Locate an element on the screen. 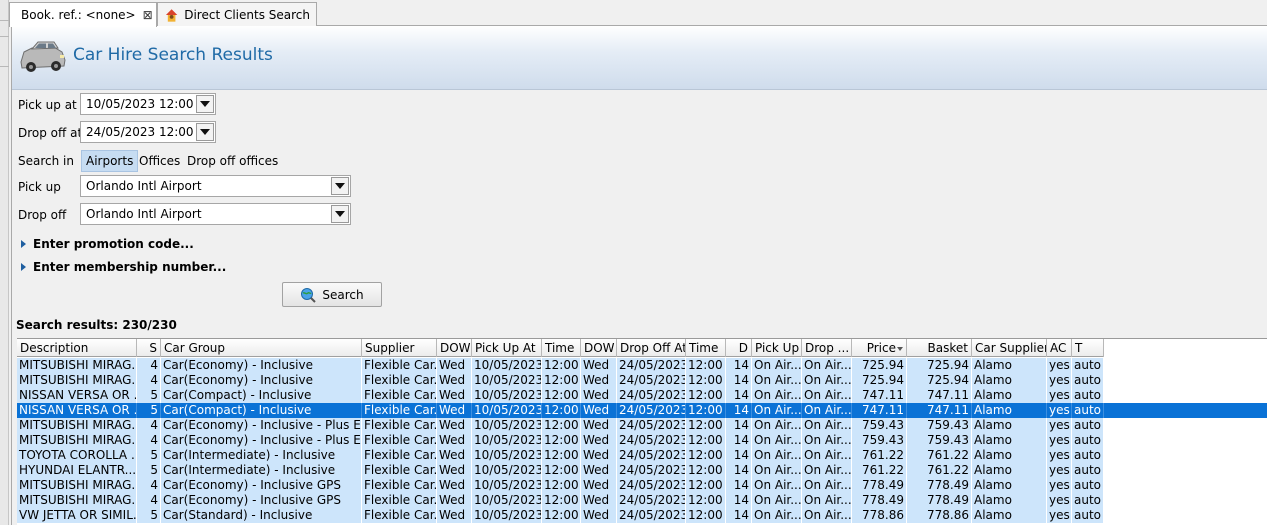  search-in-dropoff-offices: Drop off offices is located at coordinates (232, 161).